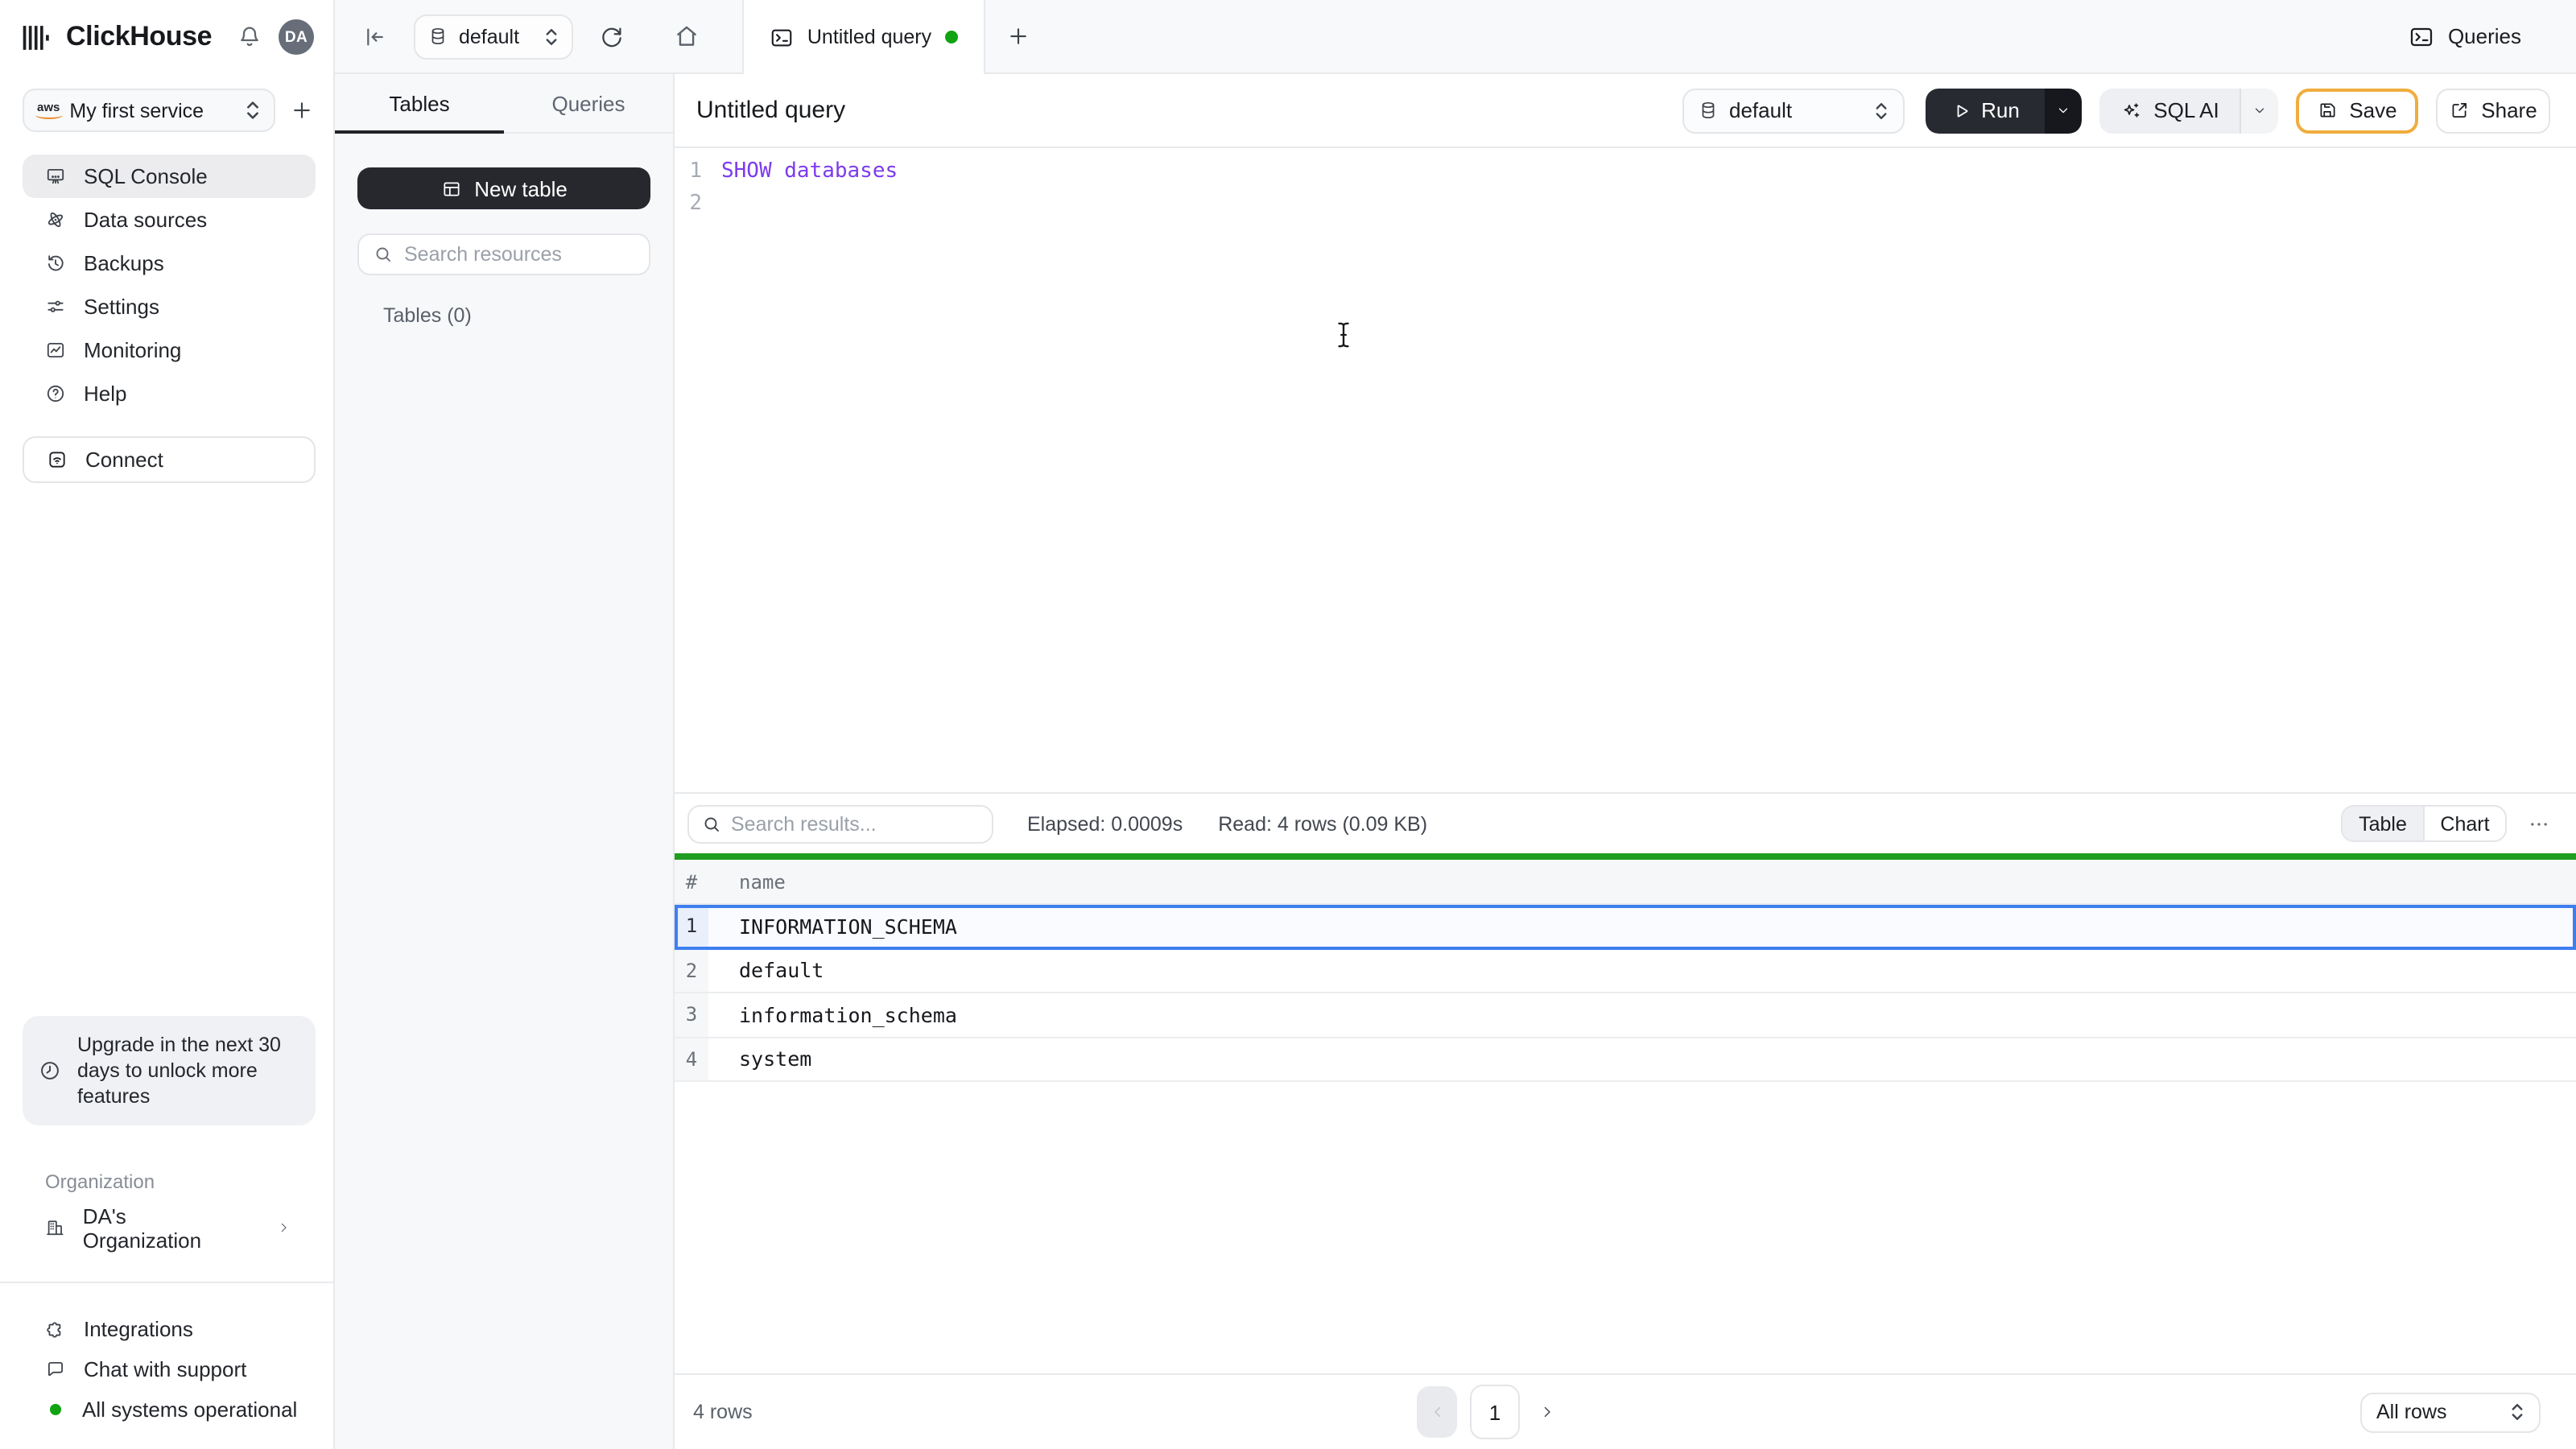 The height and width of the screenshot is (1449, 2576). What do you see at coordinates (2539, 823) in the screenshot?
I see `results-menu-button` at bounding box center [2539, 823].